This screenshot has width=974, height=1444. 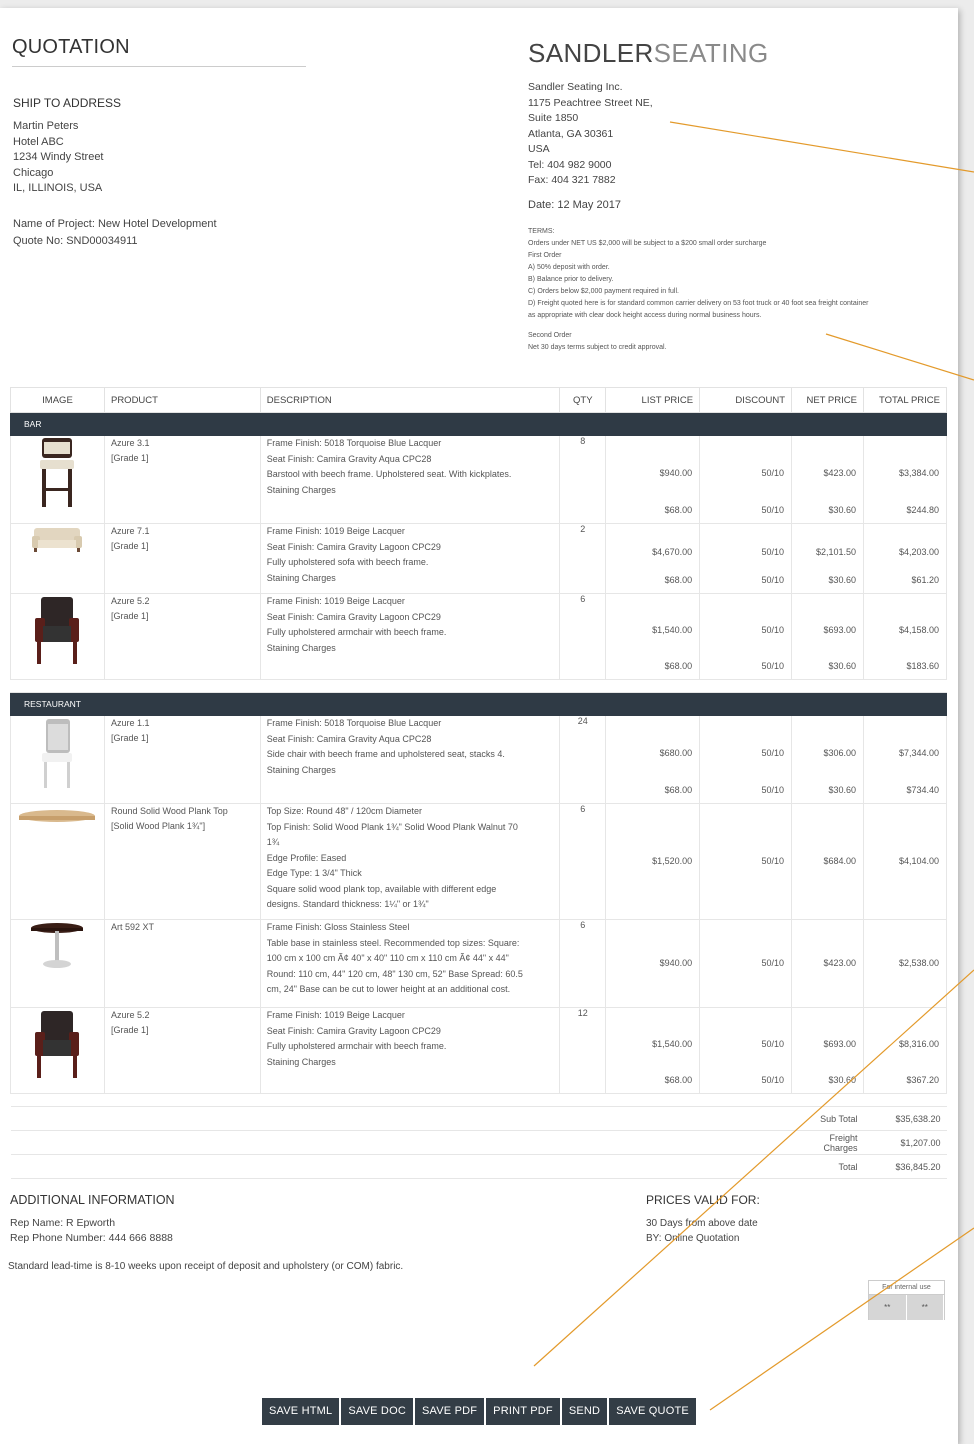 What do you see at coordinates (703, 1200) in the screenshot?
I see `prices-valid-title: PRICES VALID FOR:` at bounding box center [703, 1200].